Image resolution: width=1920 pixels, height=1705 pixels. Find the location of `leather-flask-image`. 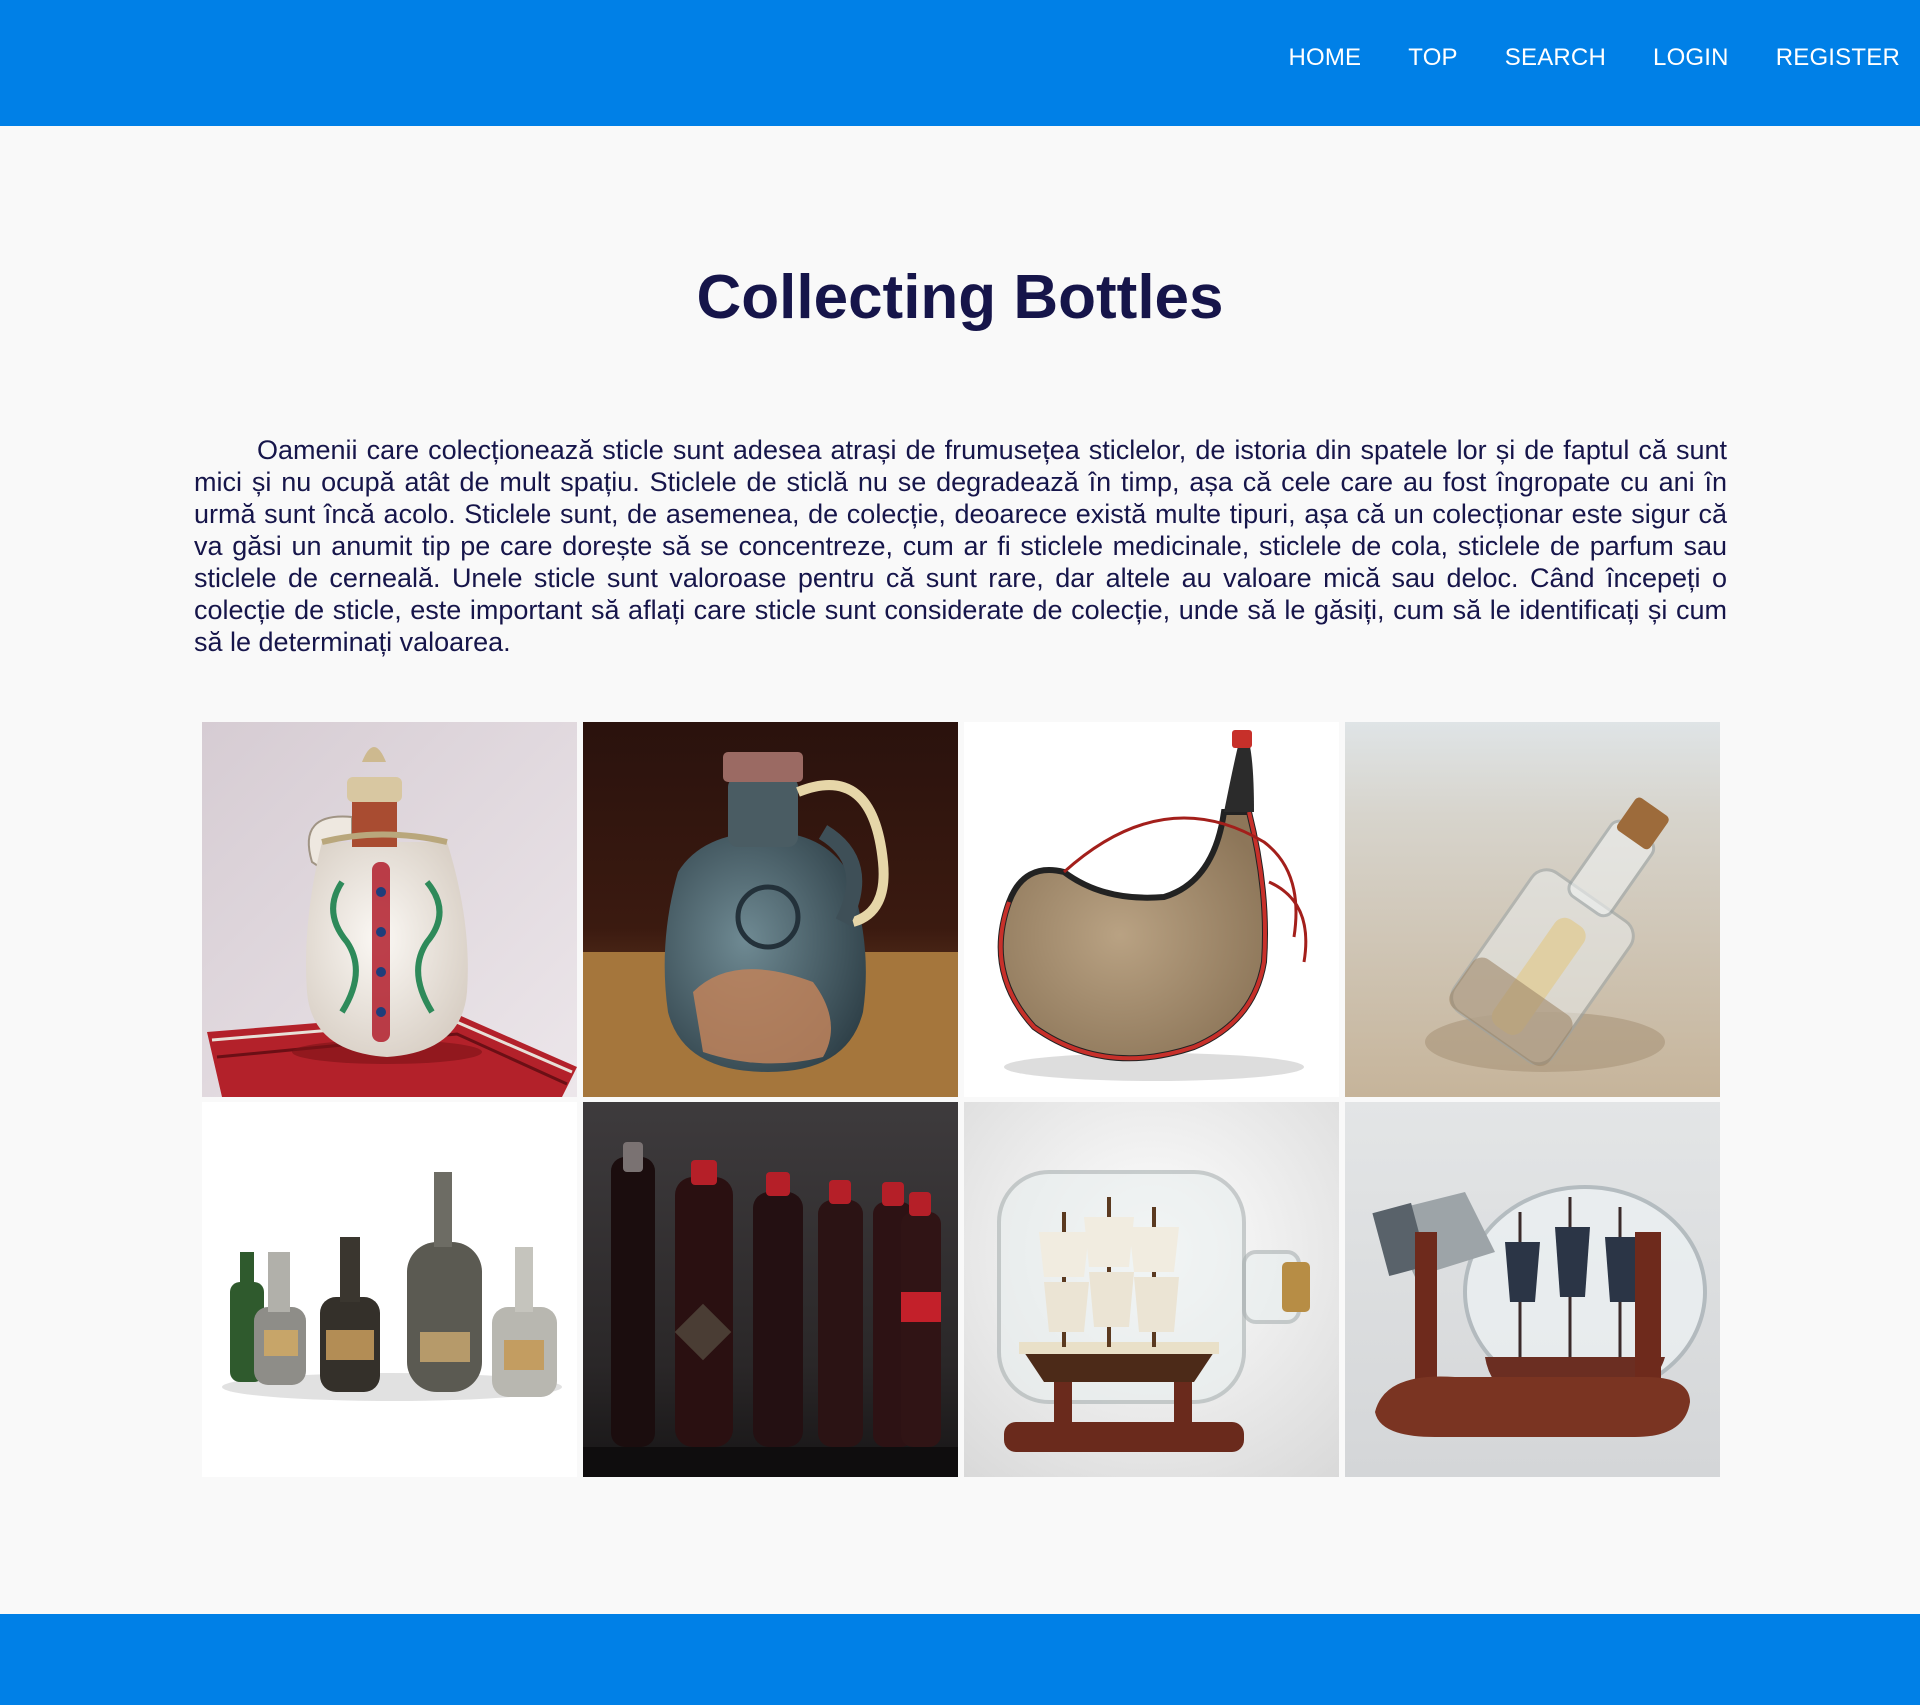

leather-flask-image is located at coordinates (1151, 909).